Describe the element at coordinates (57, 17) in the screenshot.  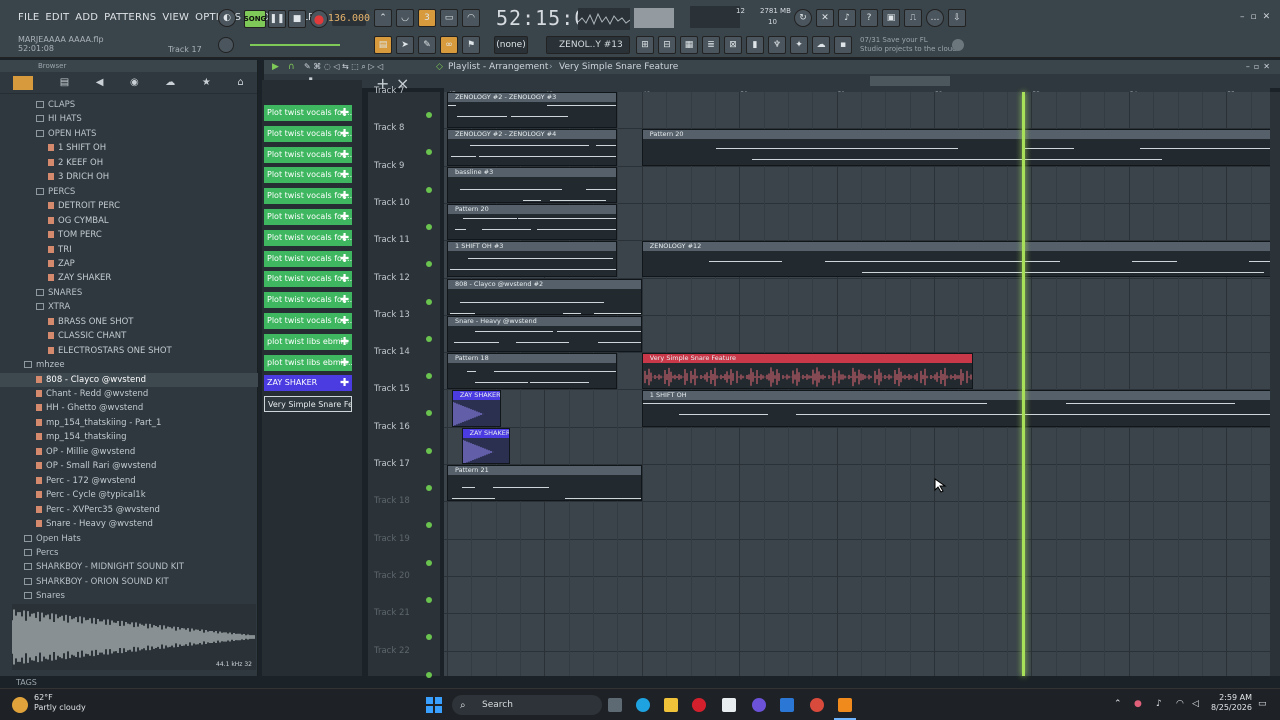
I see `menu-item-edit: EDIT` at that location.